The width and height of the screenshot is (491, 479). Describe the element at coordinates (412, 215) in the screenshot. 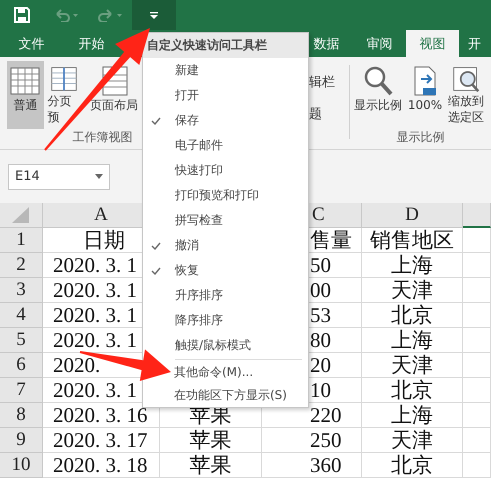

I see `column-header: D` at that location.